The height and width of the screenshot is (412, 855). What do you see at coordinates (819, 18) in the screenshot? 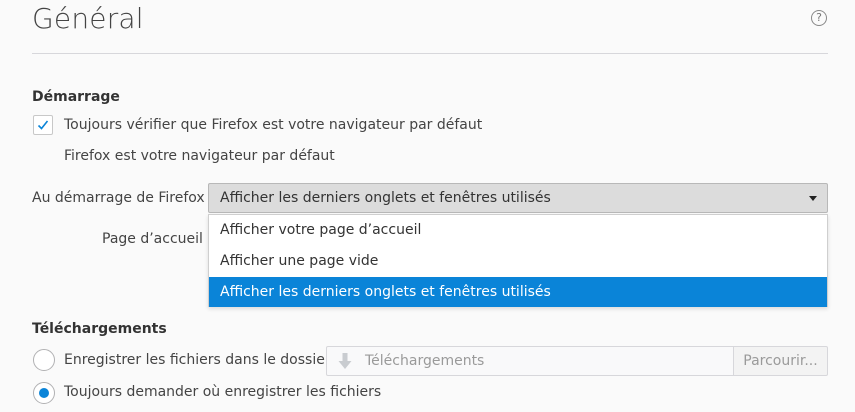
I see `help-icon: ?` at bounding box center [819, 18].